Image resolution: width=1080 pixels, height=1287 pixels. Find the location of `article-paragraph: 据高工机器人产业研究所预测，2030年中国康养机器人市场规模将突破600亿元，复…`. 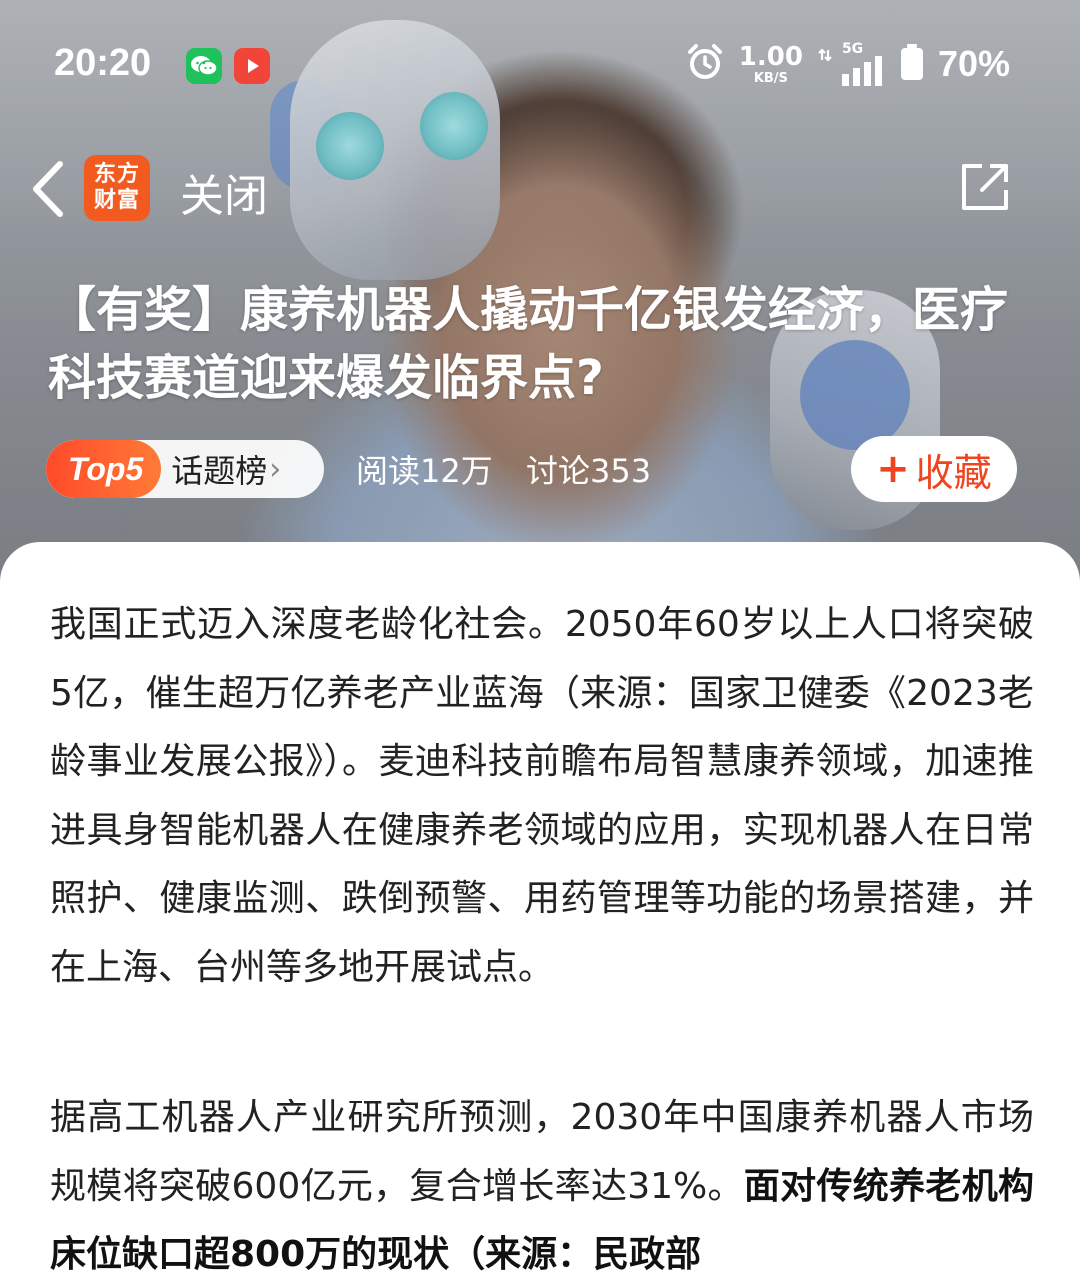

article-paragraph: 据高工机器人产业研究所预测，2030年中国康养机器人市场规模将突破600亿元，复… is located at coordinates (542, 1185).